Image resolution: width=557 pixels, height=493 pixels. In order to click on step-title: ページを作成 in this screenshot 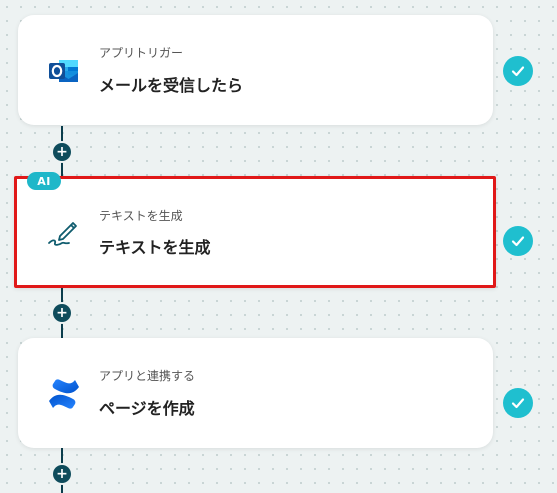, I will do `click(147, 408)`.